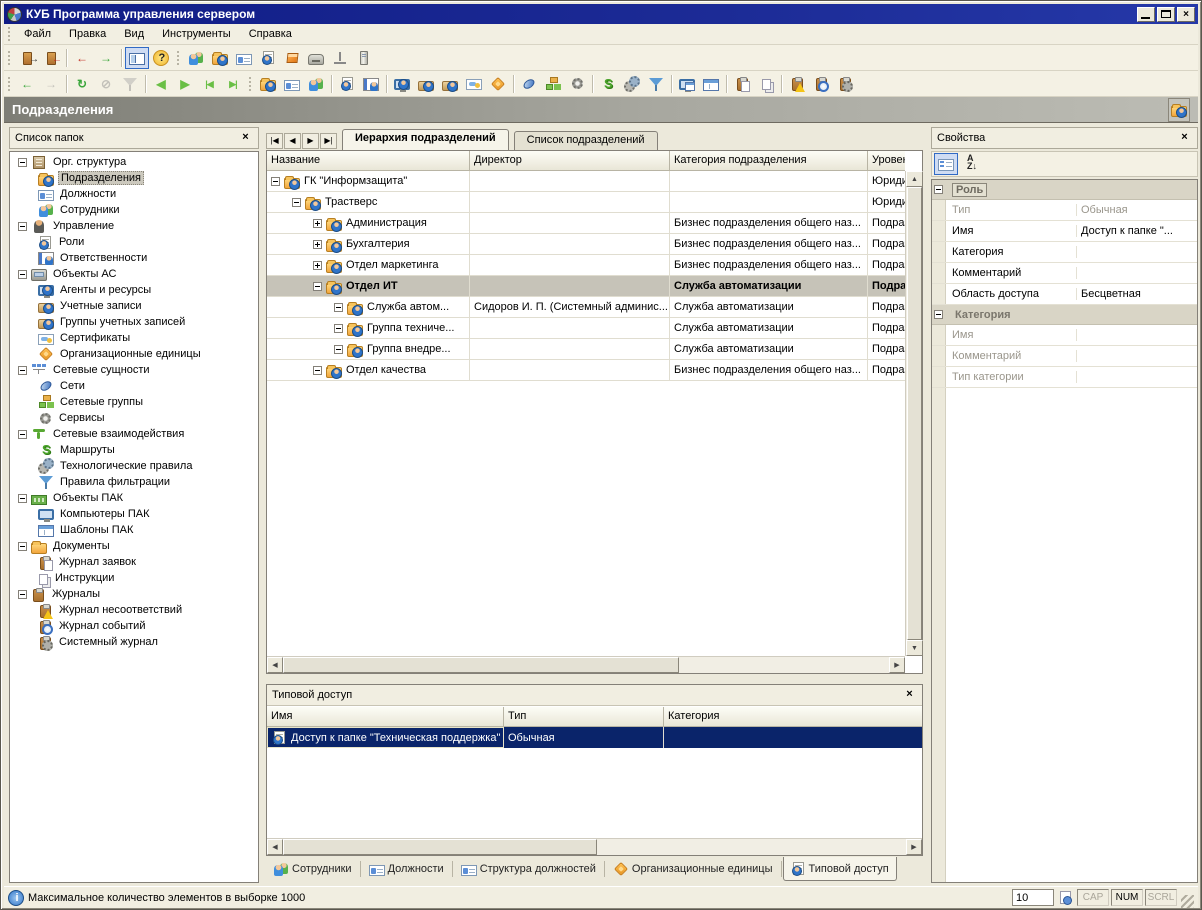 This screenshot has height=910, width=1202. What do you see at coordinates (185, 84) in the screenshot?
I see `play-next-button: ▶` at bounding box center [185, 84].